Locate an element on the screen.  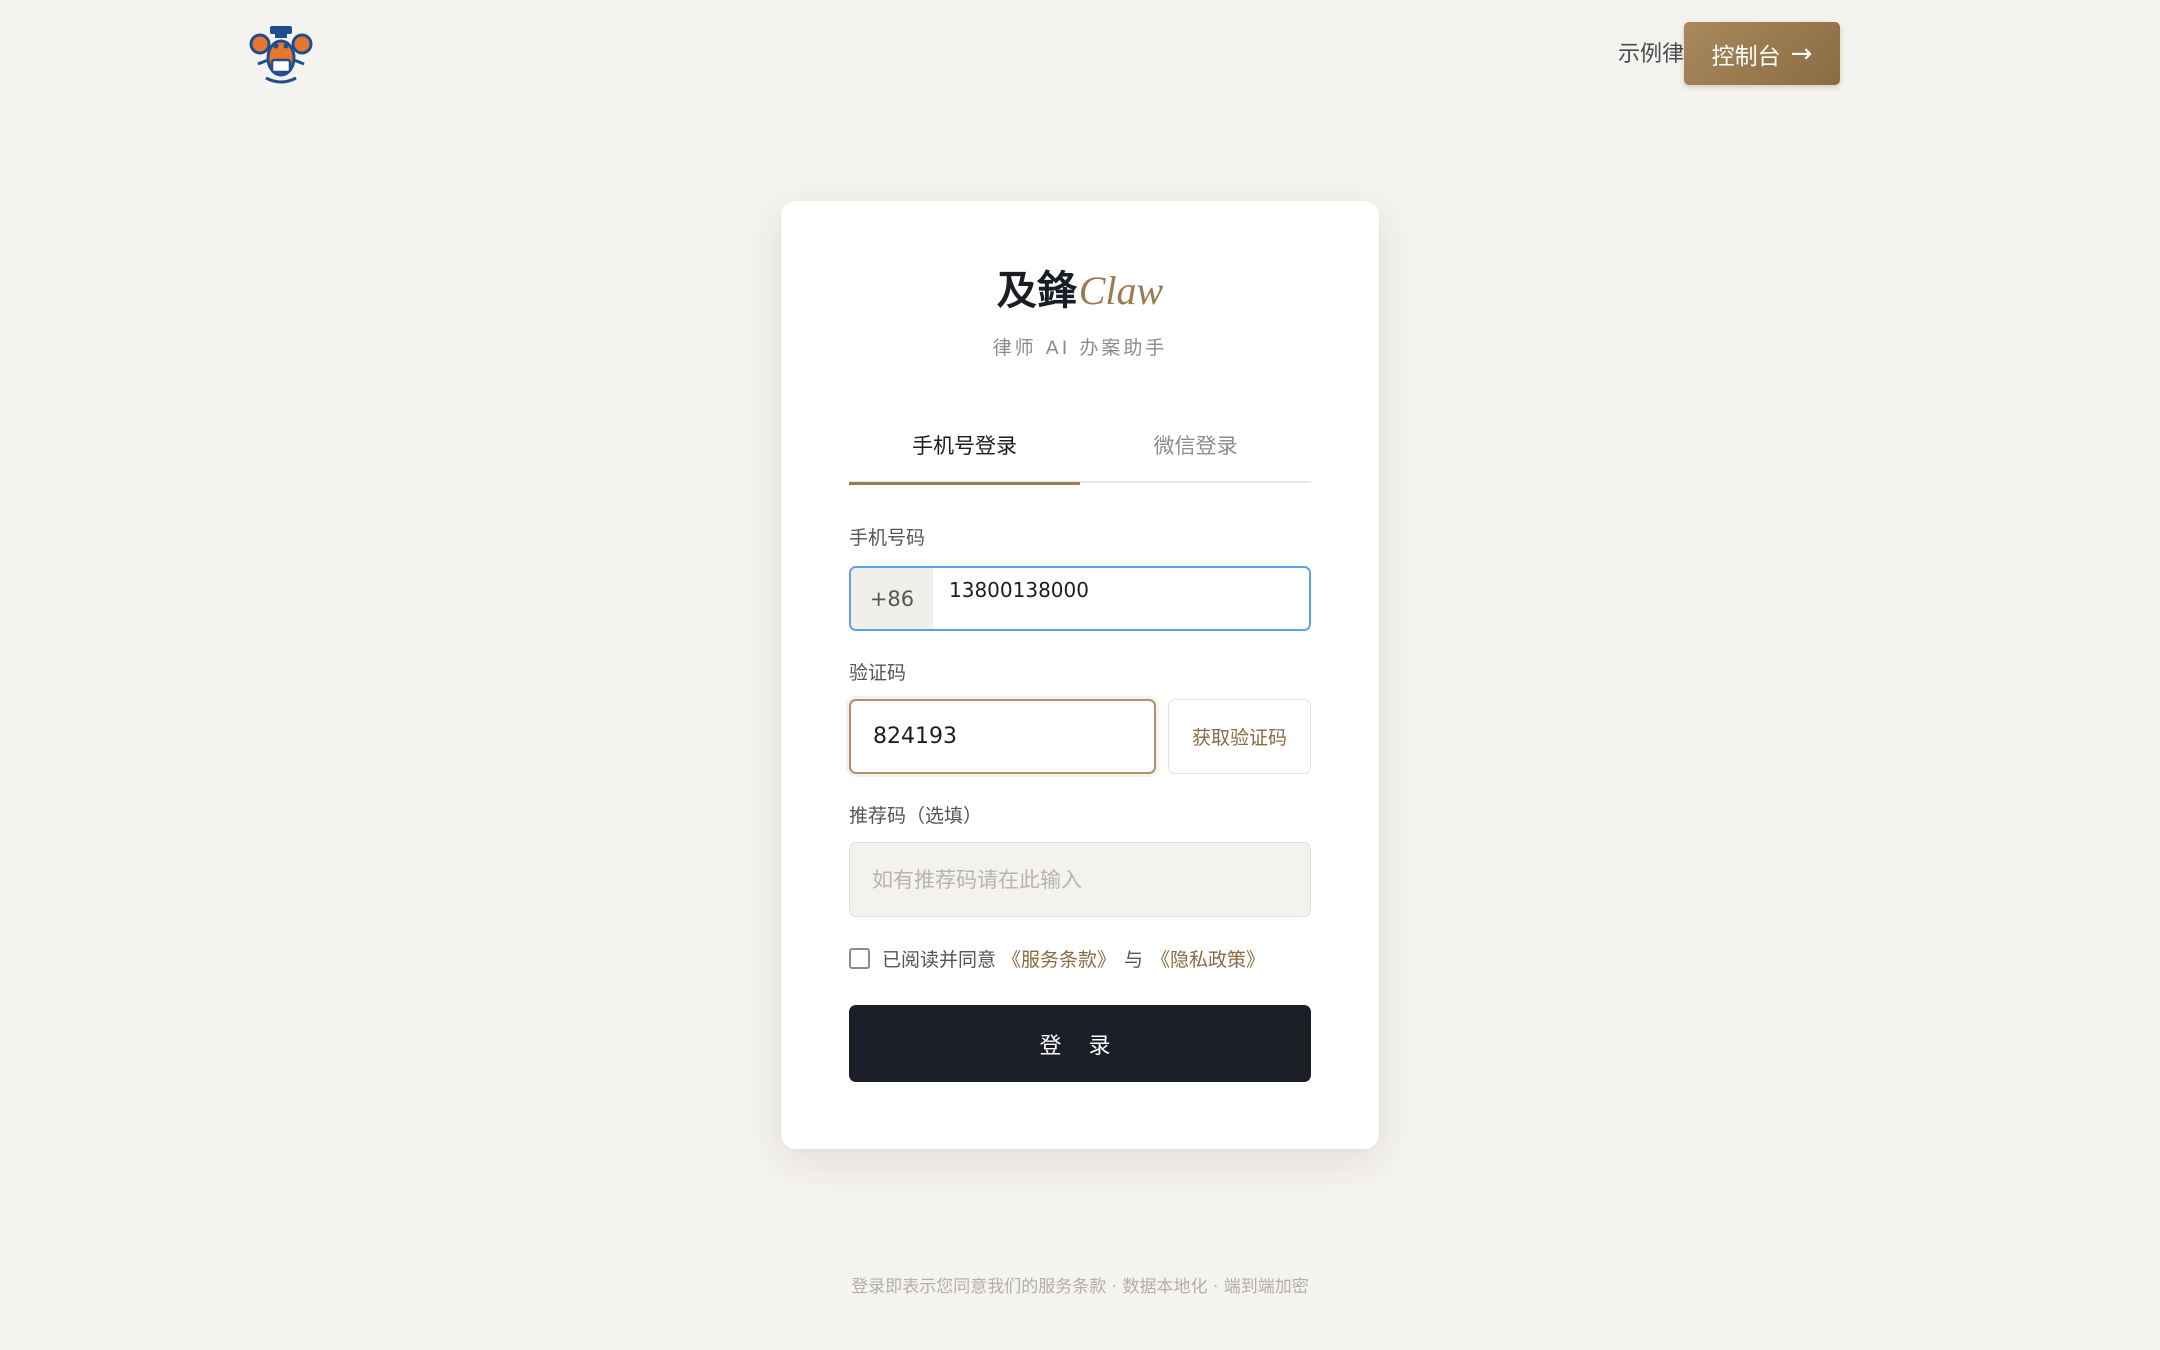
top-nav: 示例律师 控制台 → is located at coordinates (1080, 55).